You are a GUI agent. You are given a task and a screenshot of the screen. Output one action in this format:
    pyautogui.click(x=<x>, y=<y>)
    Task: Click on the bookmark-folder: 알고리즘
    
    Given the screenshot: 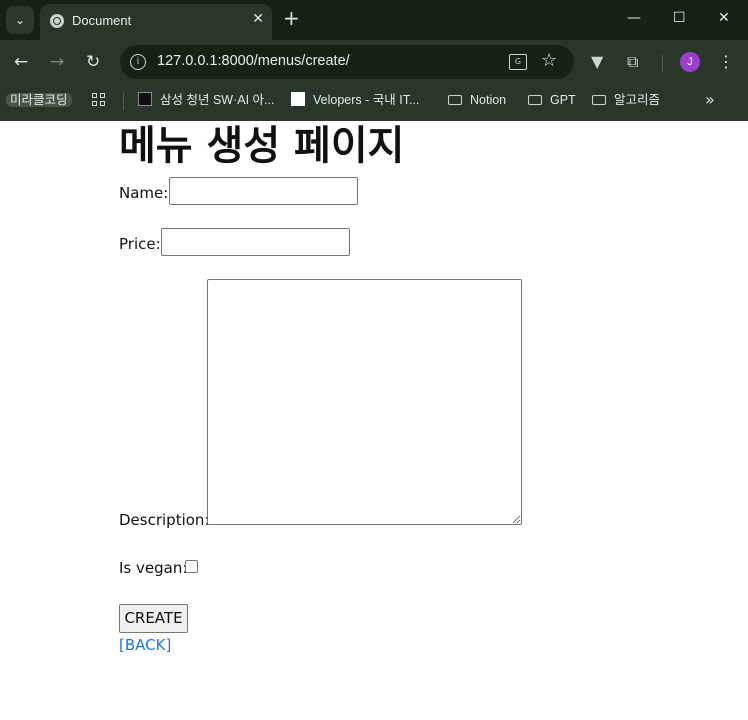 What is the action you would take?
    pyautogui.click(x=626, y=100)
    